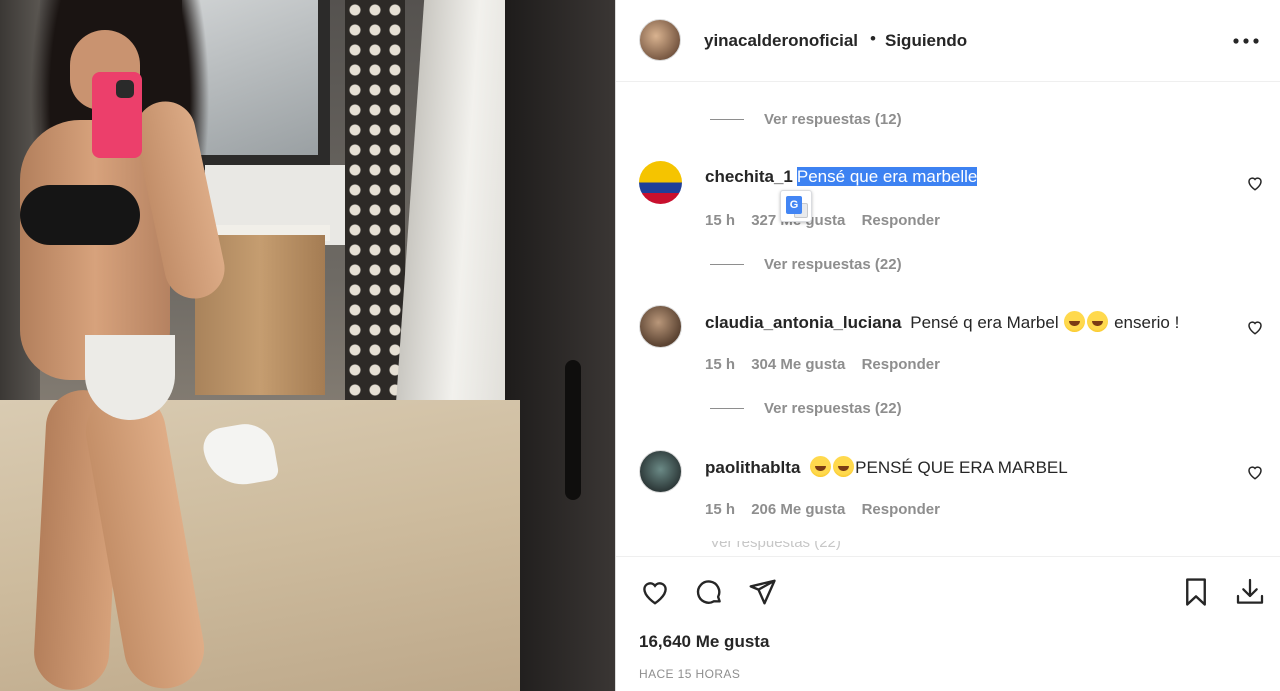 Image resolution: width=1280 pixels, height=691 pixels. Describe the element at coordinates (1147, 322) in the screenshot. I see `comment-body-end: enserio !` at that location.